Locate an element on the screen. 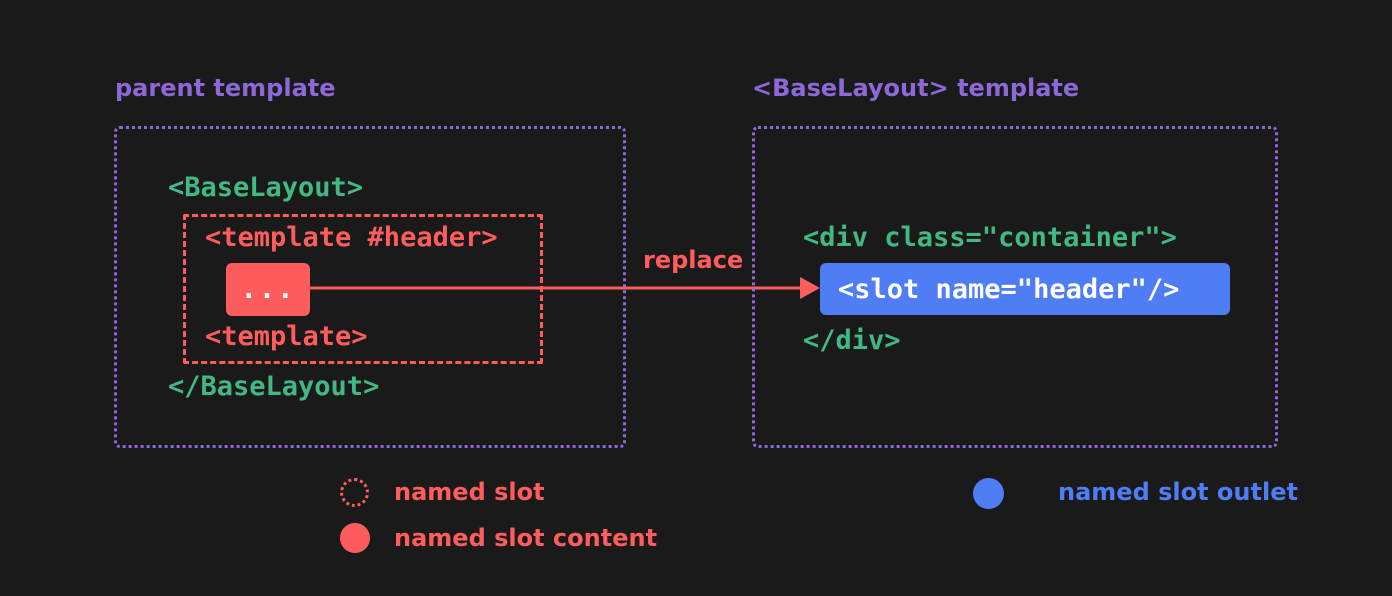 This screenshot has height=596, width=1392. named-slot-content-legend-label: named slot content is located at coordinates (526, 538).